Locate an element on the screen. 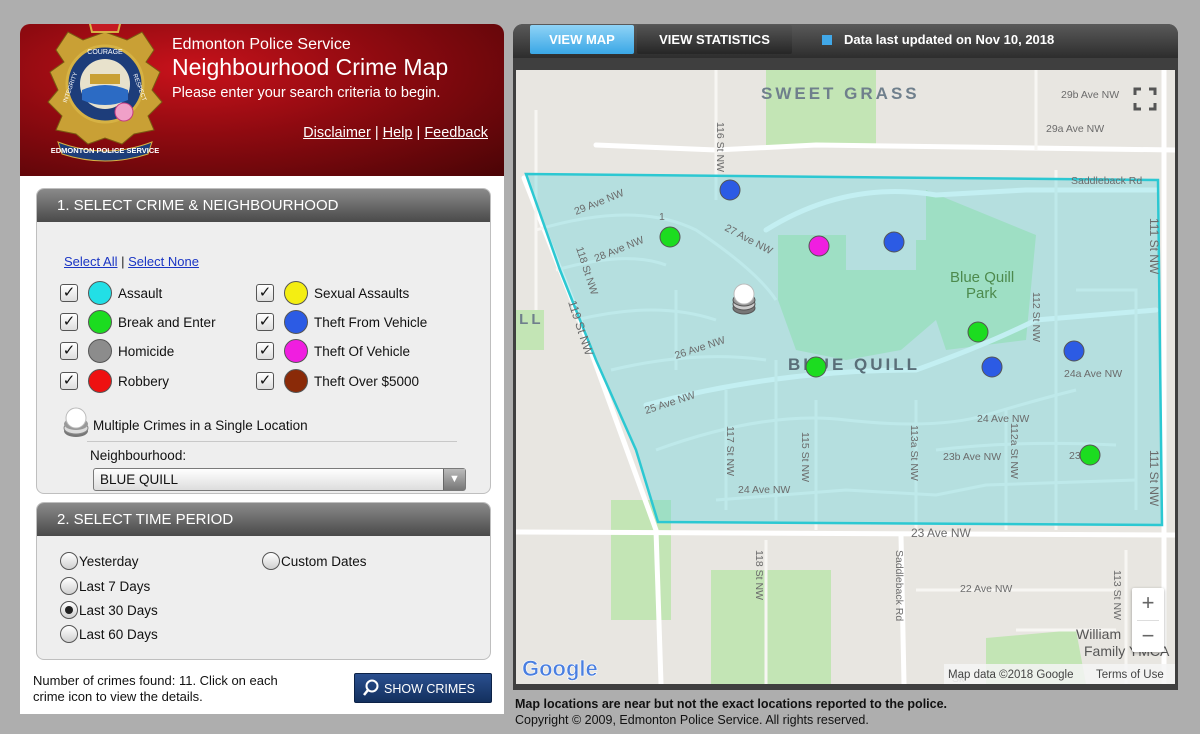 The height and width of the screenshot is (734, 1200). crime-label: Sexual Assaults is located at coordinates (362, 293).